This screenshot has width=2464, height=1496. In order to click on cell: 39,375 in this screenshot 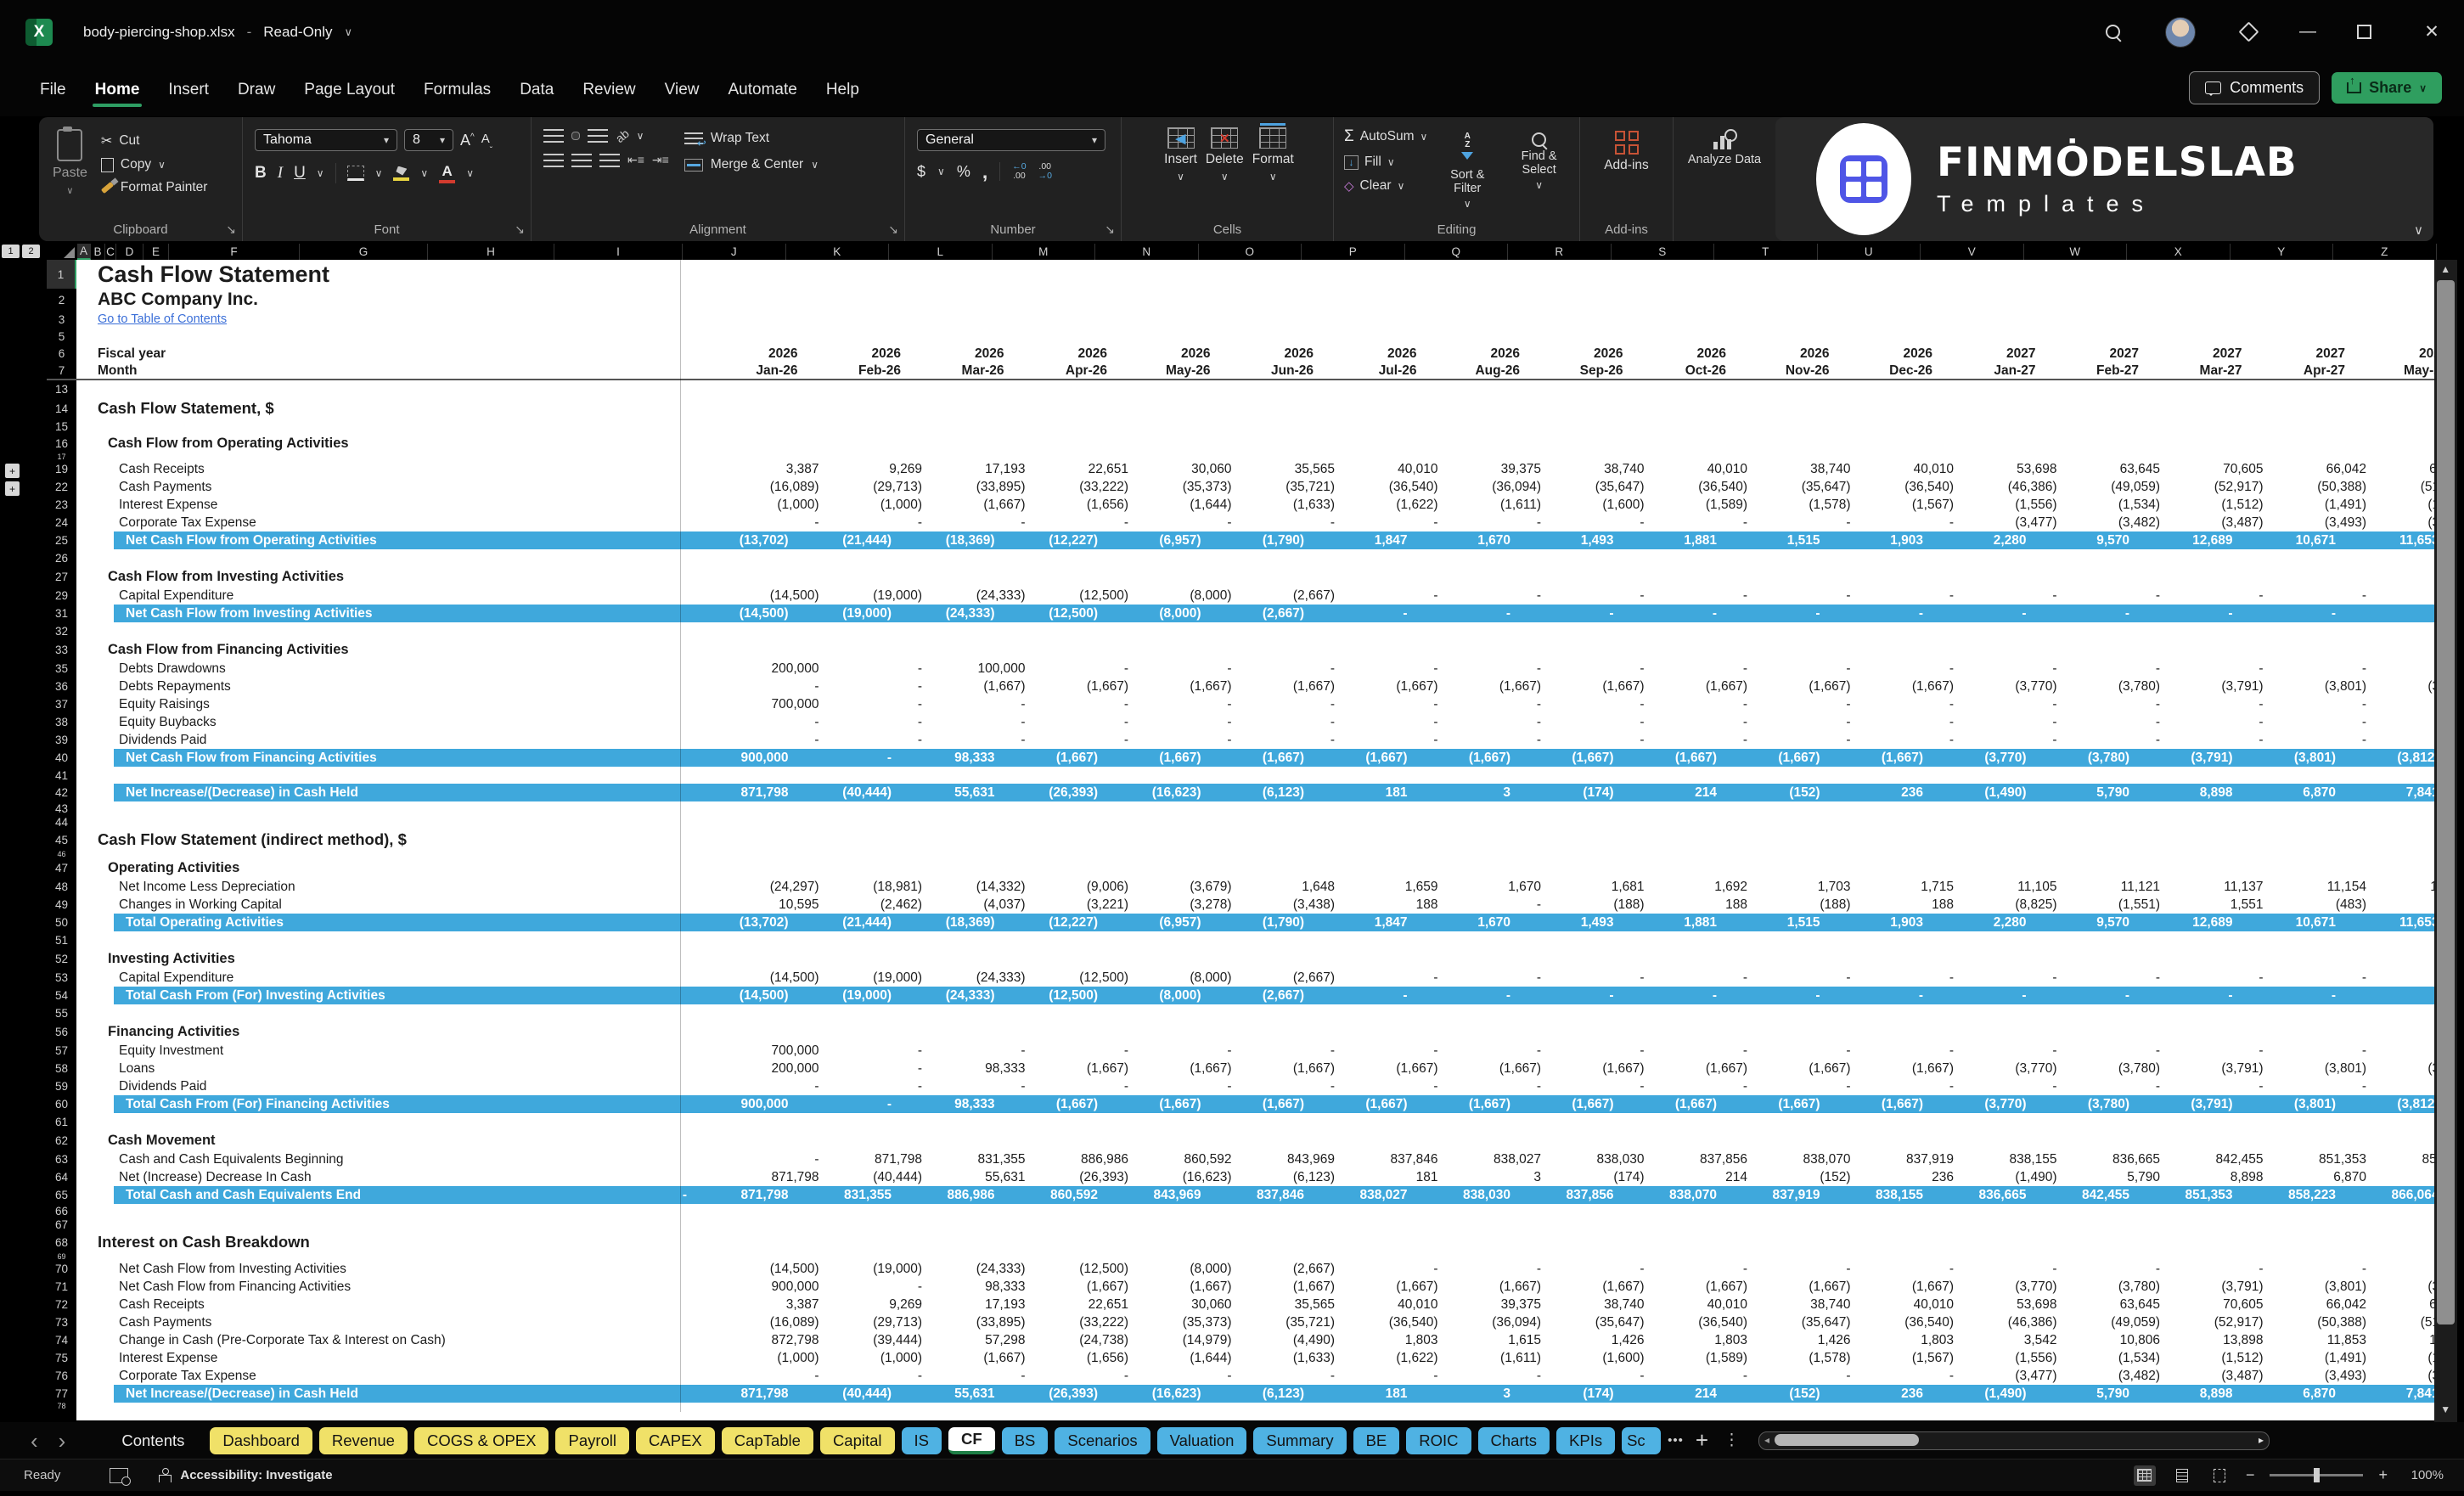, I will do `click(1498, 1304)`.